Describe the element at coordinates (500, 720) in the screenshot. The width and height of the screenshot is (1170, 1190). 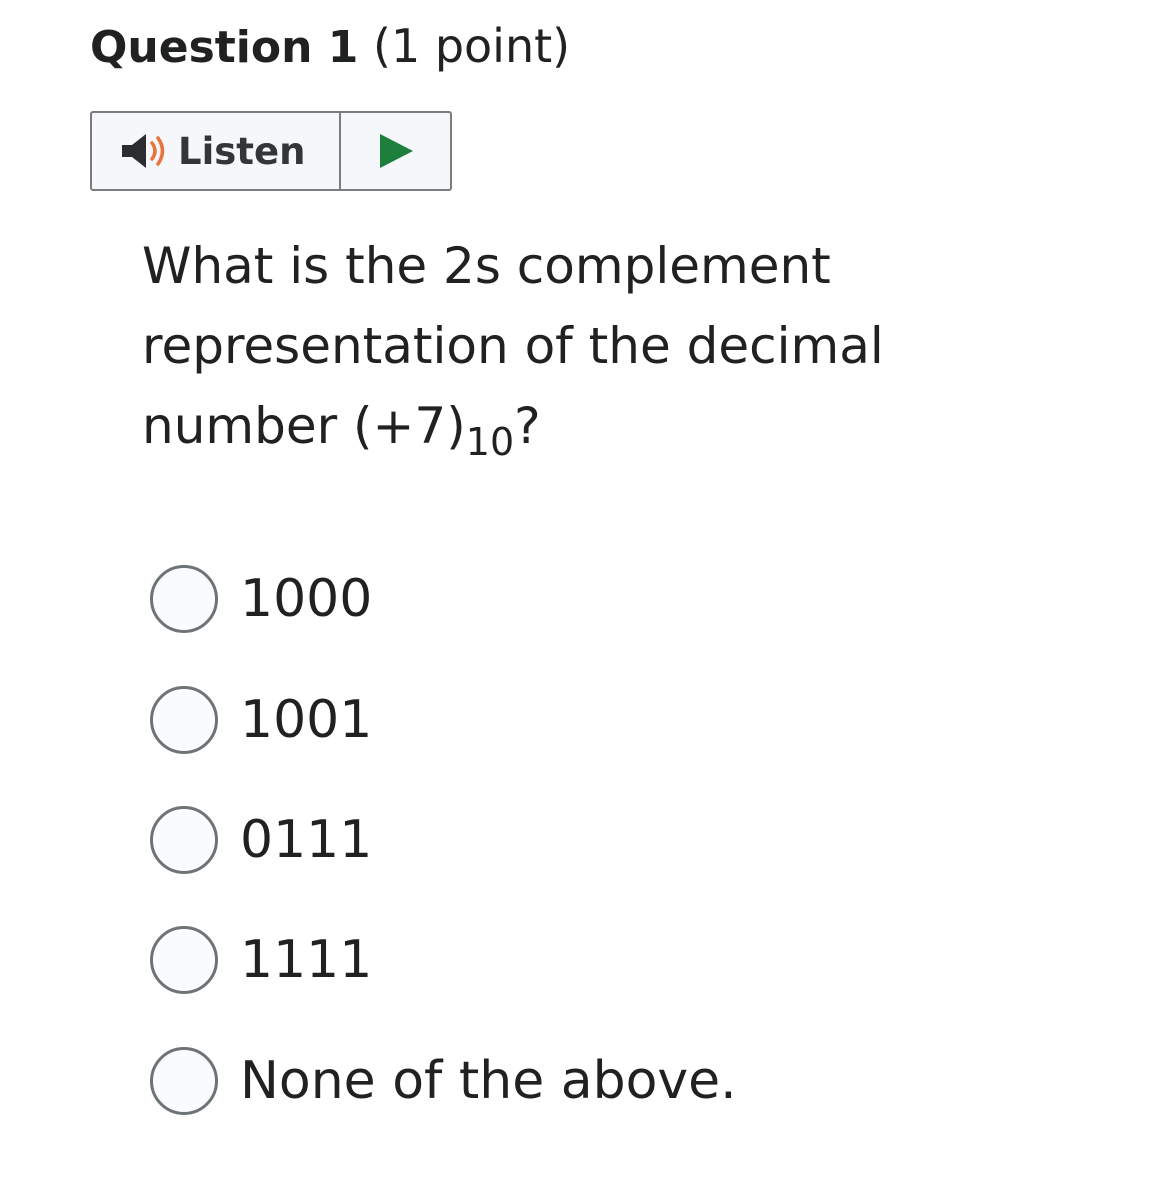
I see `option-1001: 1001` at that location.